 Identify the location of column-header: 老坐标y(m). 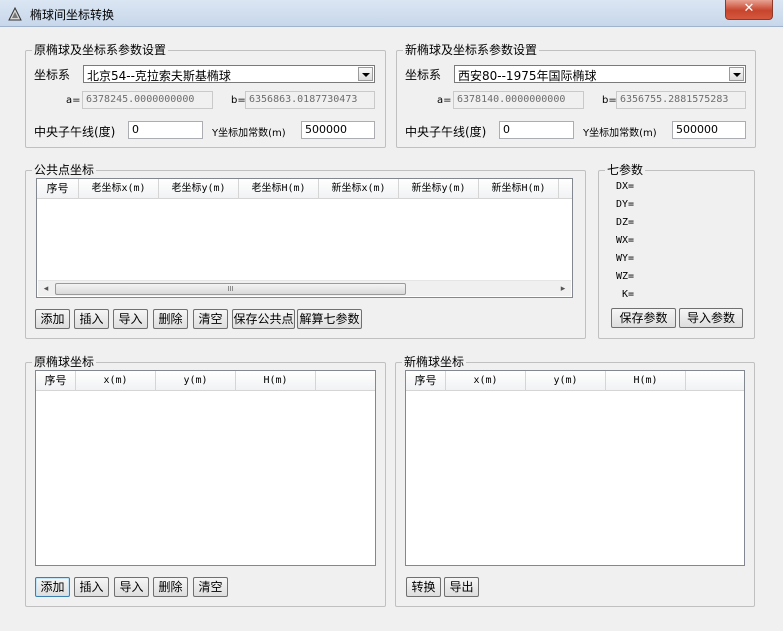
(199, 189).